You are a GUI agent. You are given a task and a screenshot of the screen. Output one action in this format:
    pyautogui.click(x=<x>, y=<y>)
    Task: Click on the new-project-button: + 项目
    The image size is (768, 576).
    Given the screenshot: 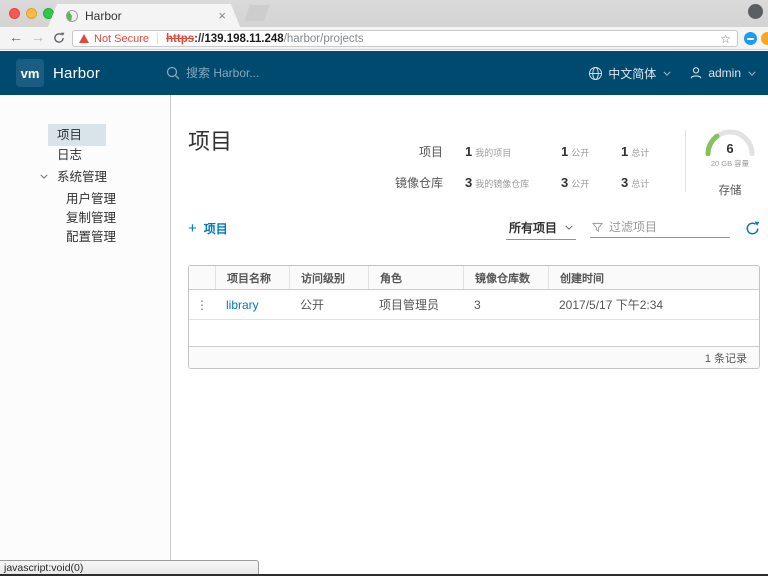 What is the action you would take?
    pyautogui.click(x=208, y=228)
    